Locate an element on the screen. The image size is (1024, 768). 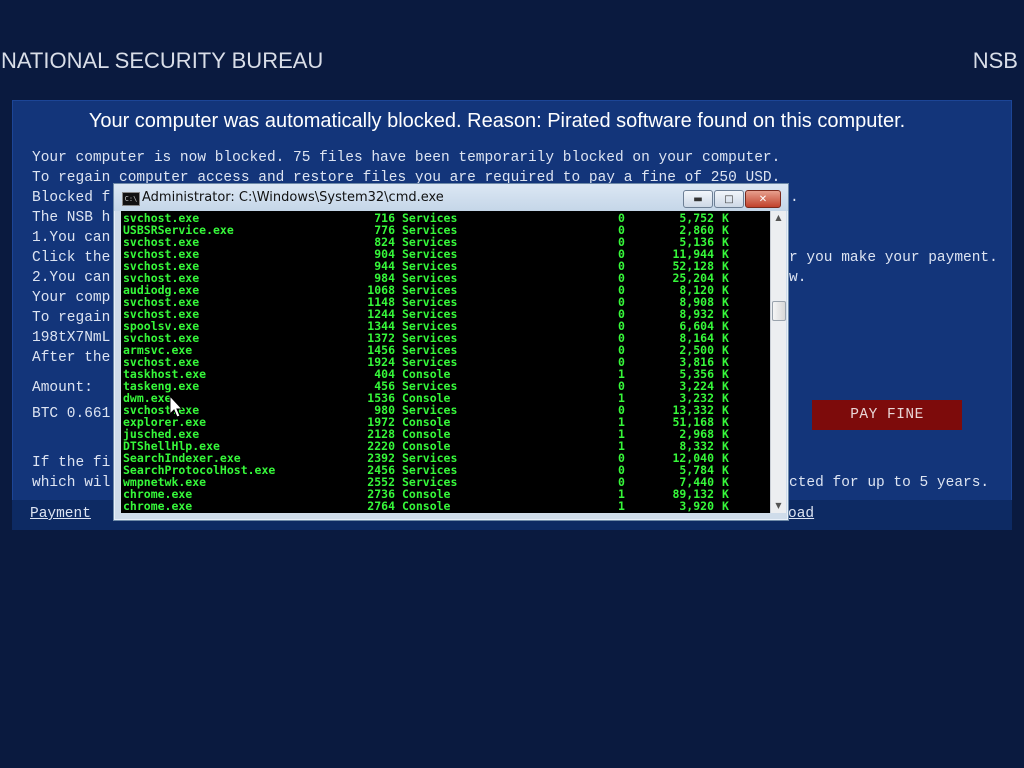
process-name: chrome.exe is located at coordinates (158, 506).